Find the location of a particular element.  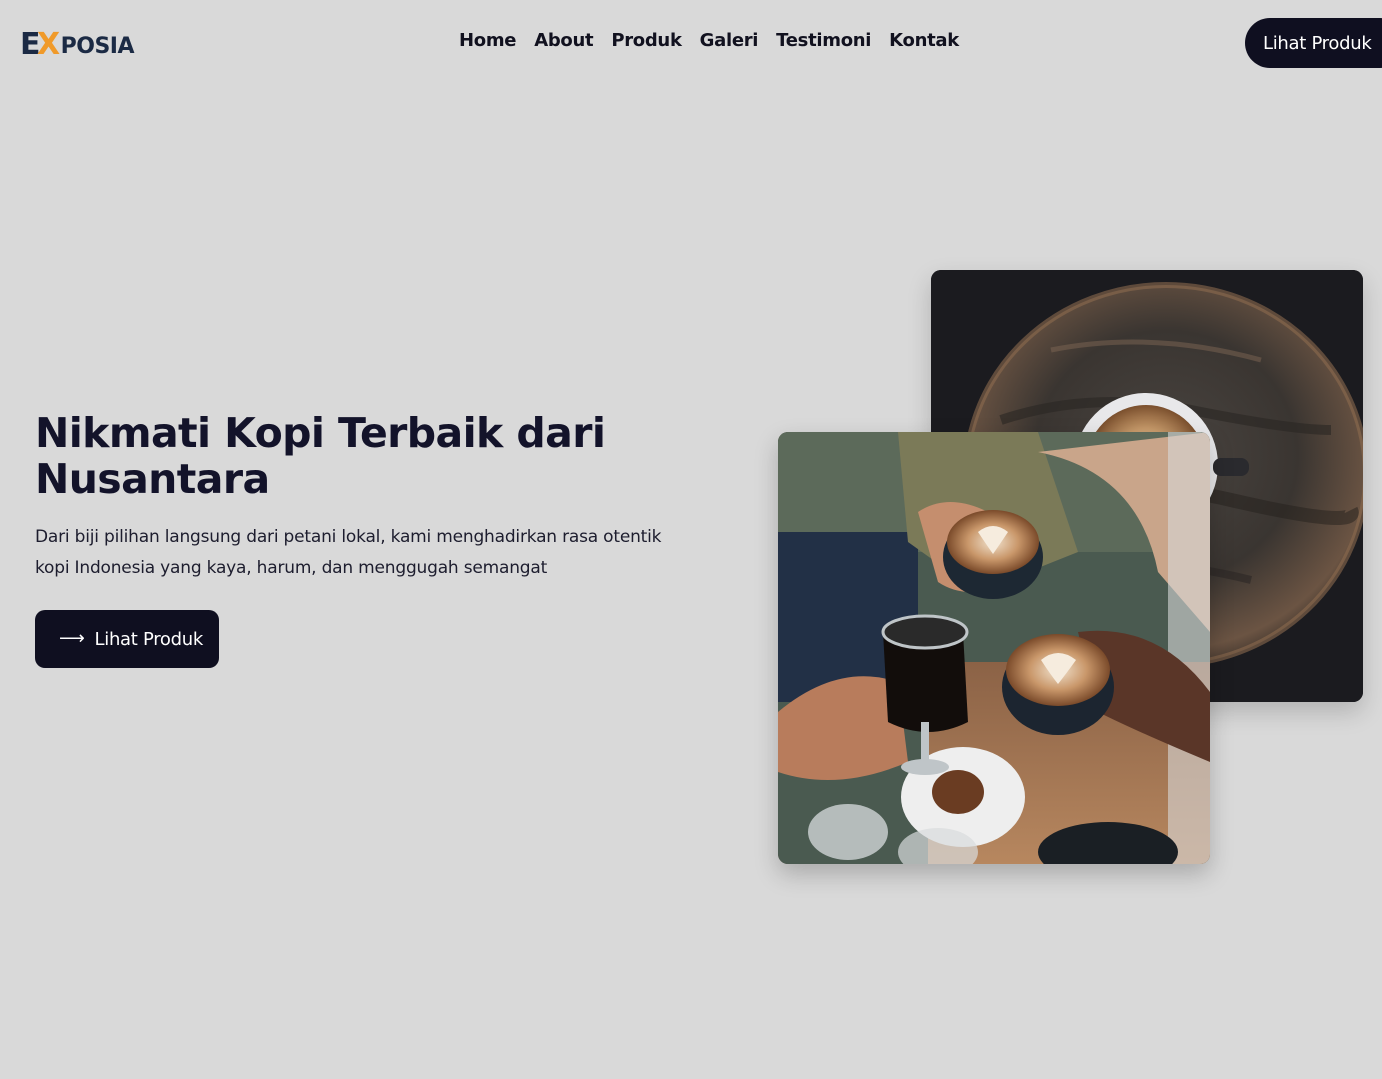

nav-link-produk: Produk is located at coordinates (646, 40).